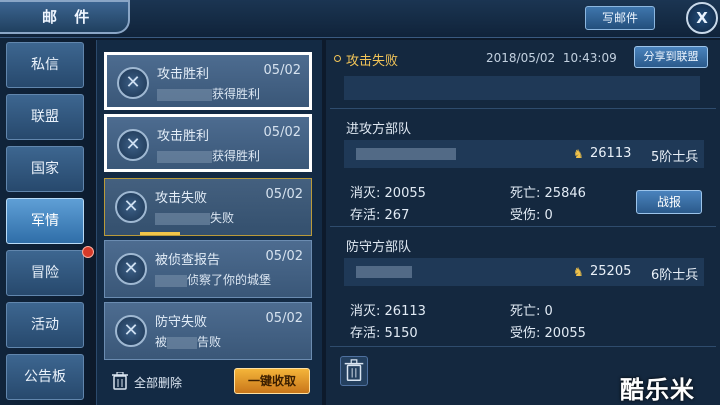  I want to click on mail-subtitle: 侦察了你的城堡, so click(213, 279).